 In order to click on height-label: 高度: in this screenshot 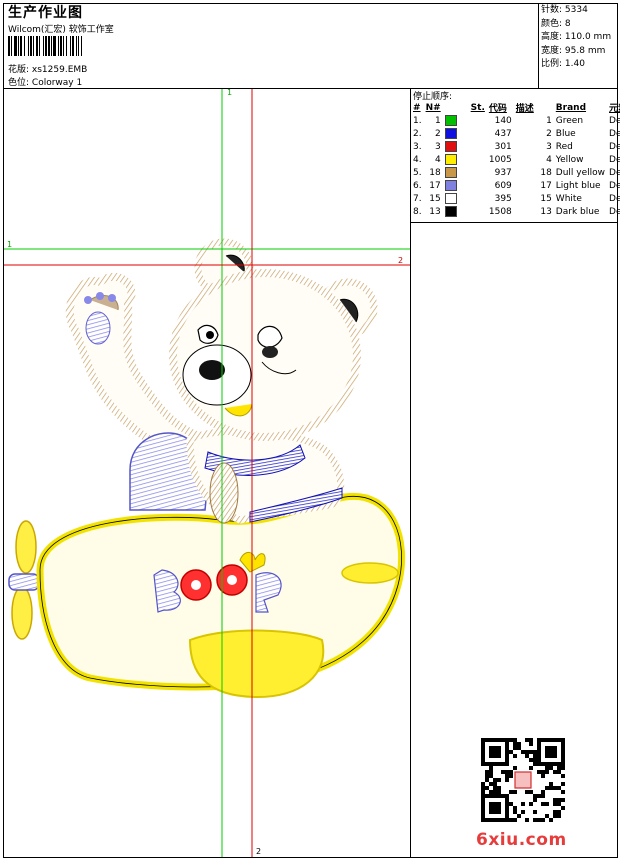, I will do `click(552, 37)`.